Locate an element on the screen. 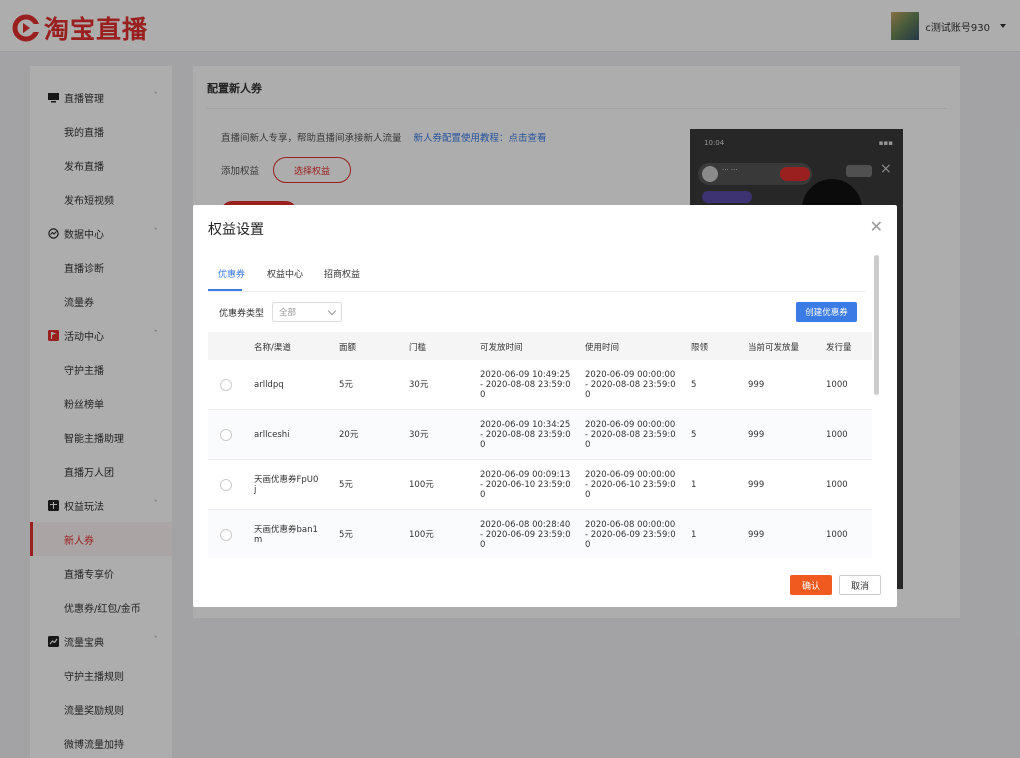 The width and height of the screenshot is (1020, 758). tab-coupon: 优惠券 is located at coordinates (231, 273).